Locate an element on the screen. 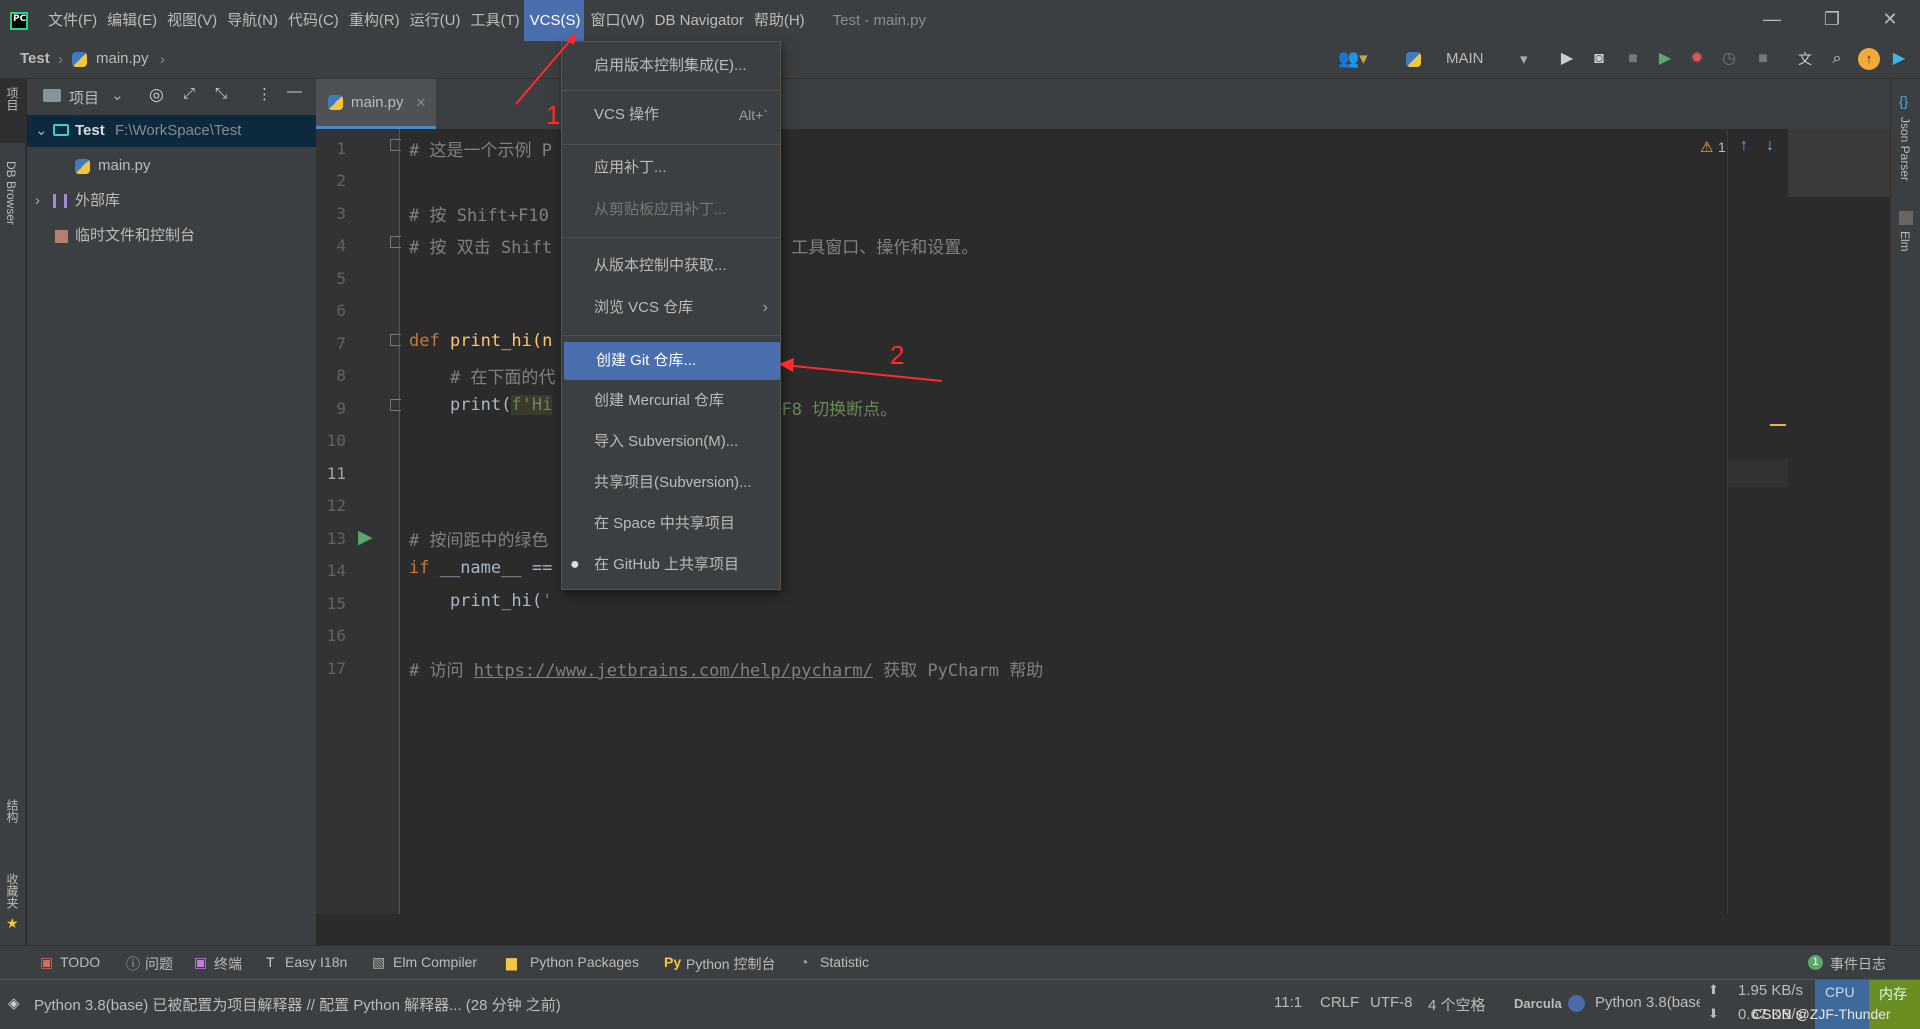 This screenshot has width=1920, height=1029. annotation-number-2: 2 is located at coordinates (897, 355).